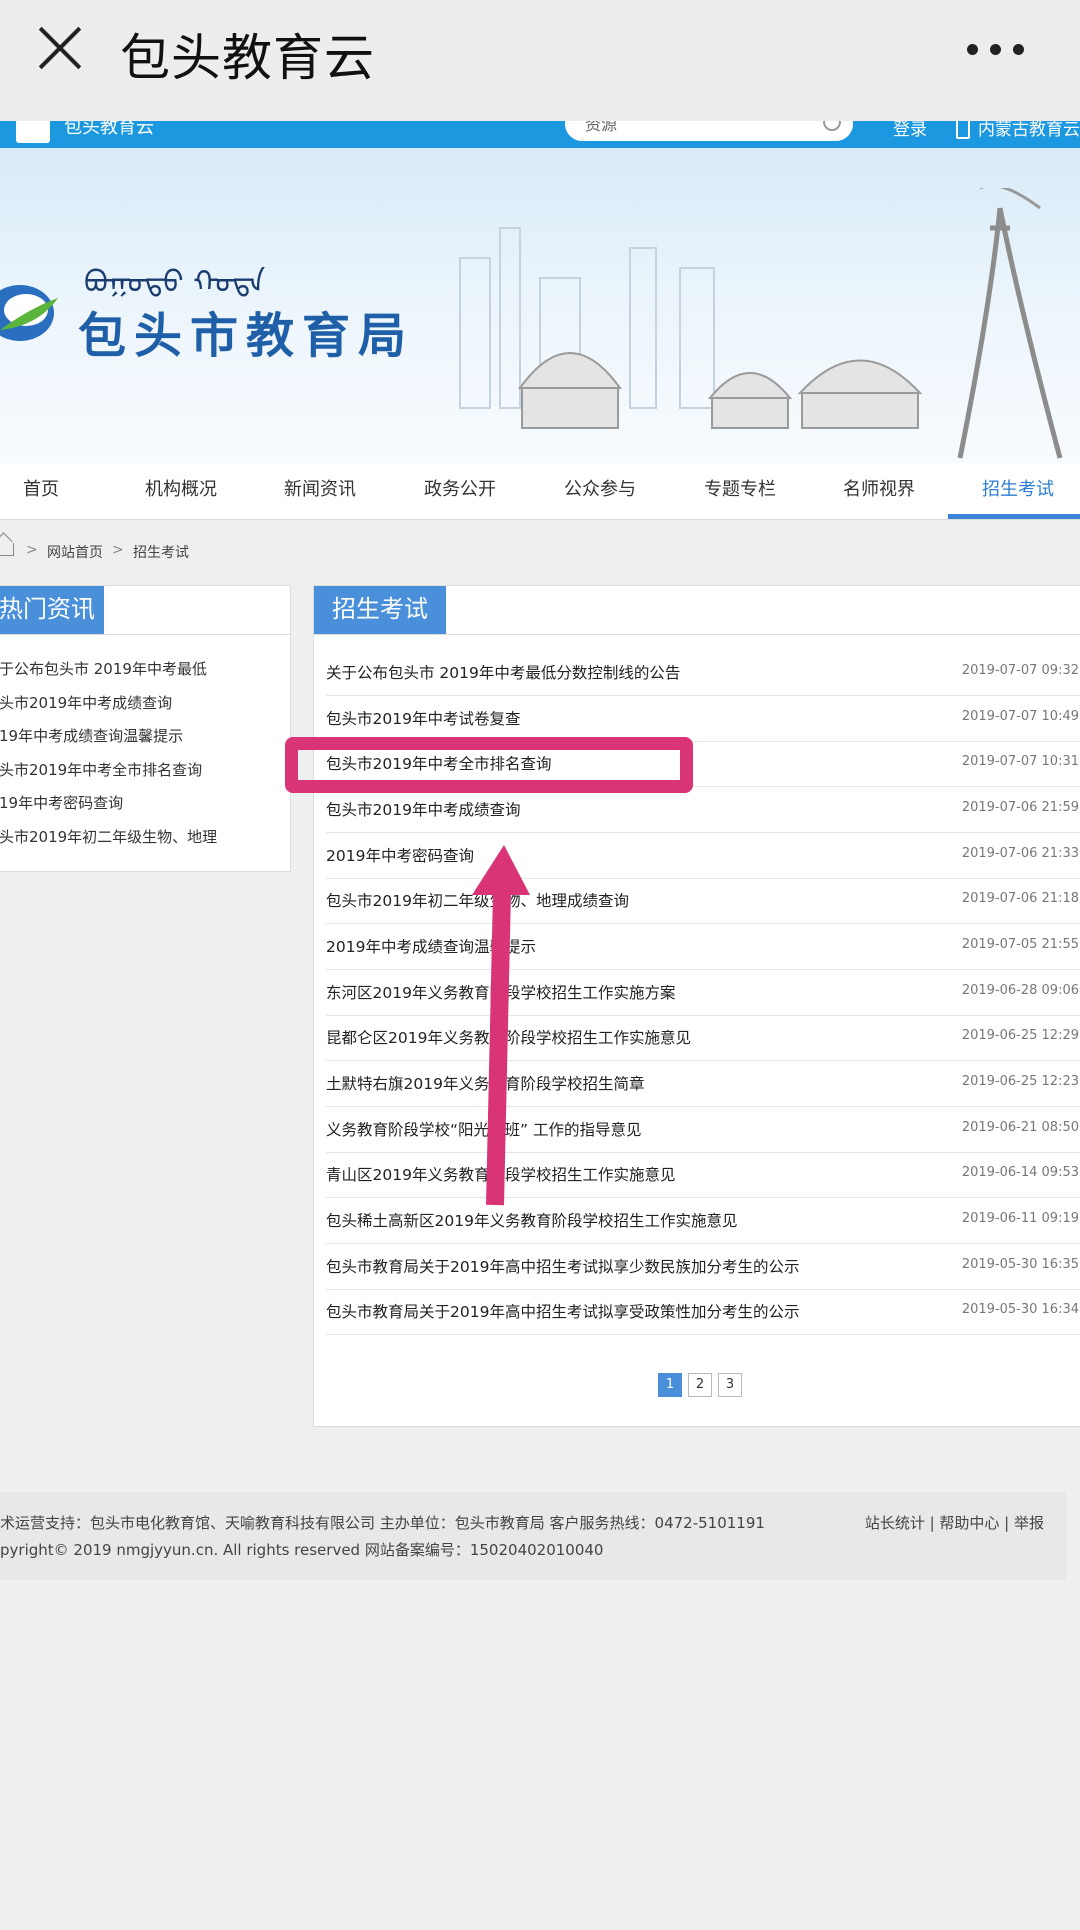  I want to click on wechat-header: 包头教育云, so click(540, 60).